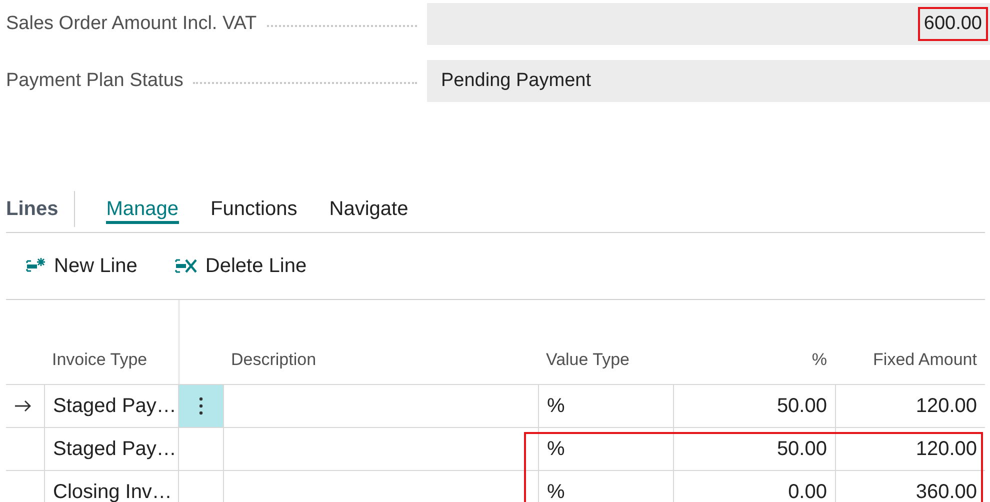  I want to click on new-line-button: New Line, so click(82, 266).